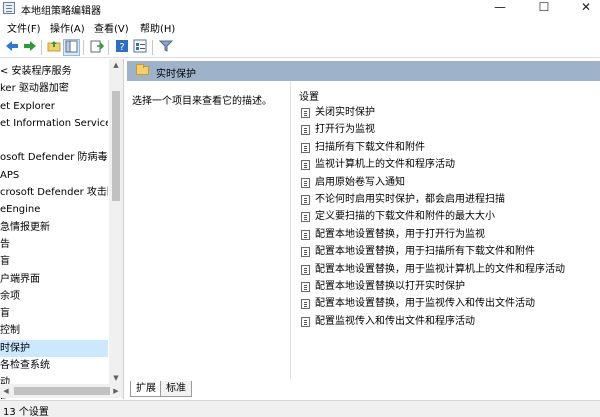  What do you see at coordinates (300, 408) in the screenshot?
I see `status-bar: 13 个设置` at bounding box center [300, 408].